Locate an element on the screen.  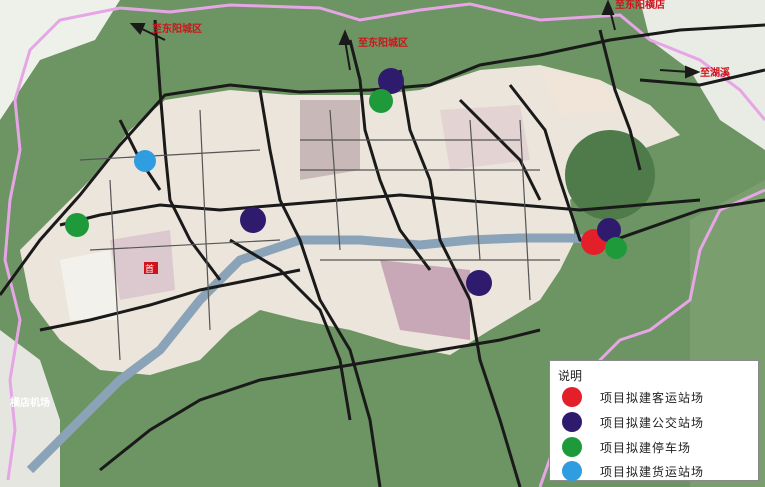
legend-item-parking: 项目拟建停车场 is located at coordinates (626, 447).